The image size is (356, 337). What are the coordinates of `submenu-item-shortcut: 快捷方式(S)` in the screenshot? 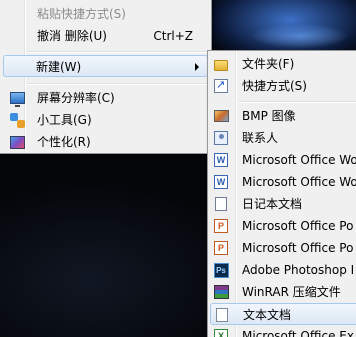 It's located at (283, 86).